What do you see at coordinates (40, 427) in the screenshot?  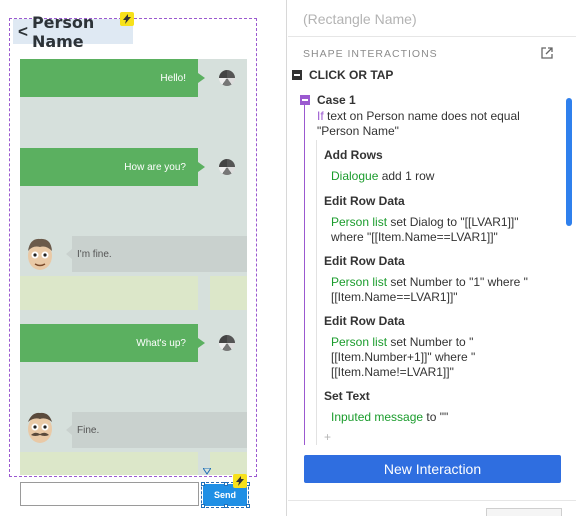 I see `mustache-face-icon` at bounding box center [40, 427].